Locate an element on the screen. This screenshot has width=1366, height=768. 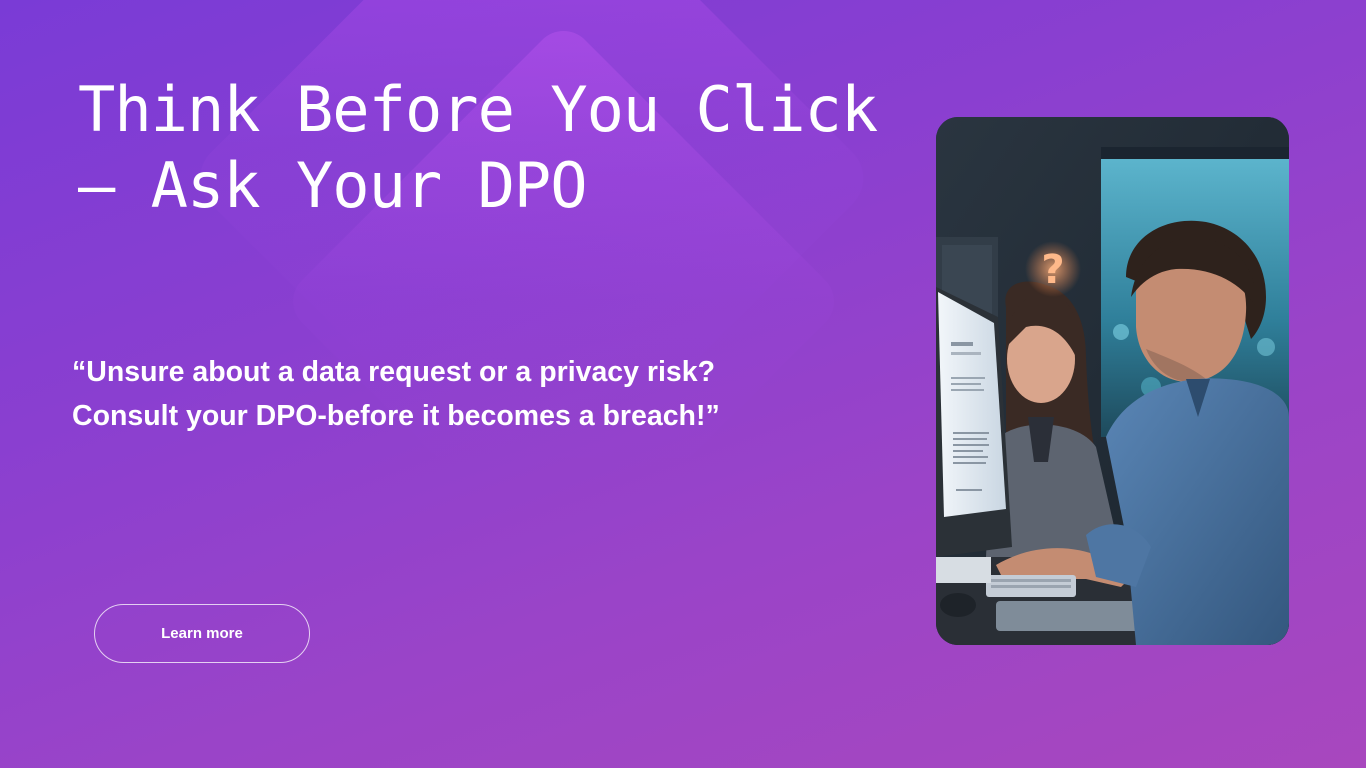
learn-more-button: Learn more is located at coordinates (202, 633).